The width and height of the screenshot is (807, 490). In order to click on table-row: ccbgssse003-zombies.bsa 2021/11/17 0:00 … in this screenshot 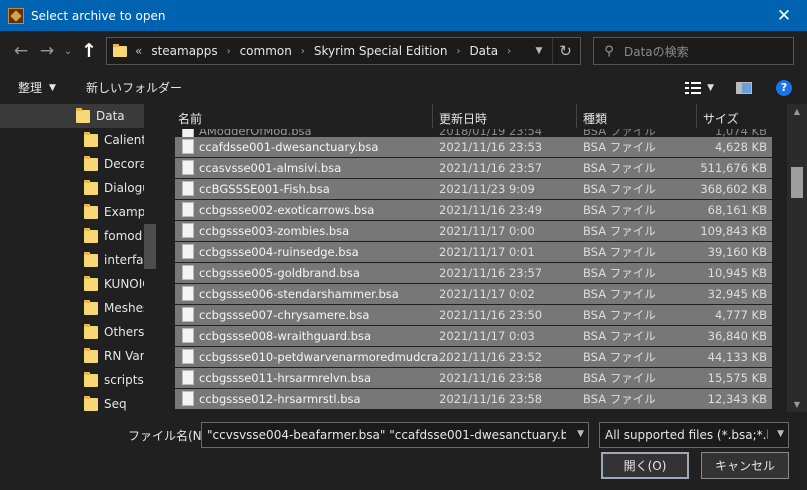, I will do `click(473, 231)`.